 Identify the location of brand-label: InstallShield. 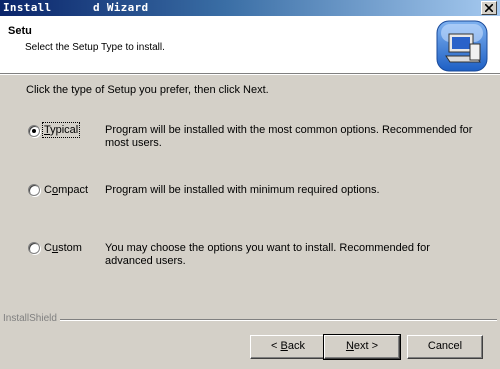
(31, 318).